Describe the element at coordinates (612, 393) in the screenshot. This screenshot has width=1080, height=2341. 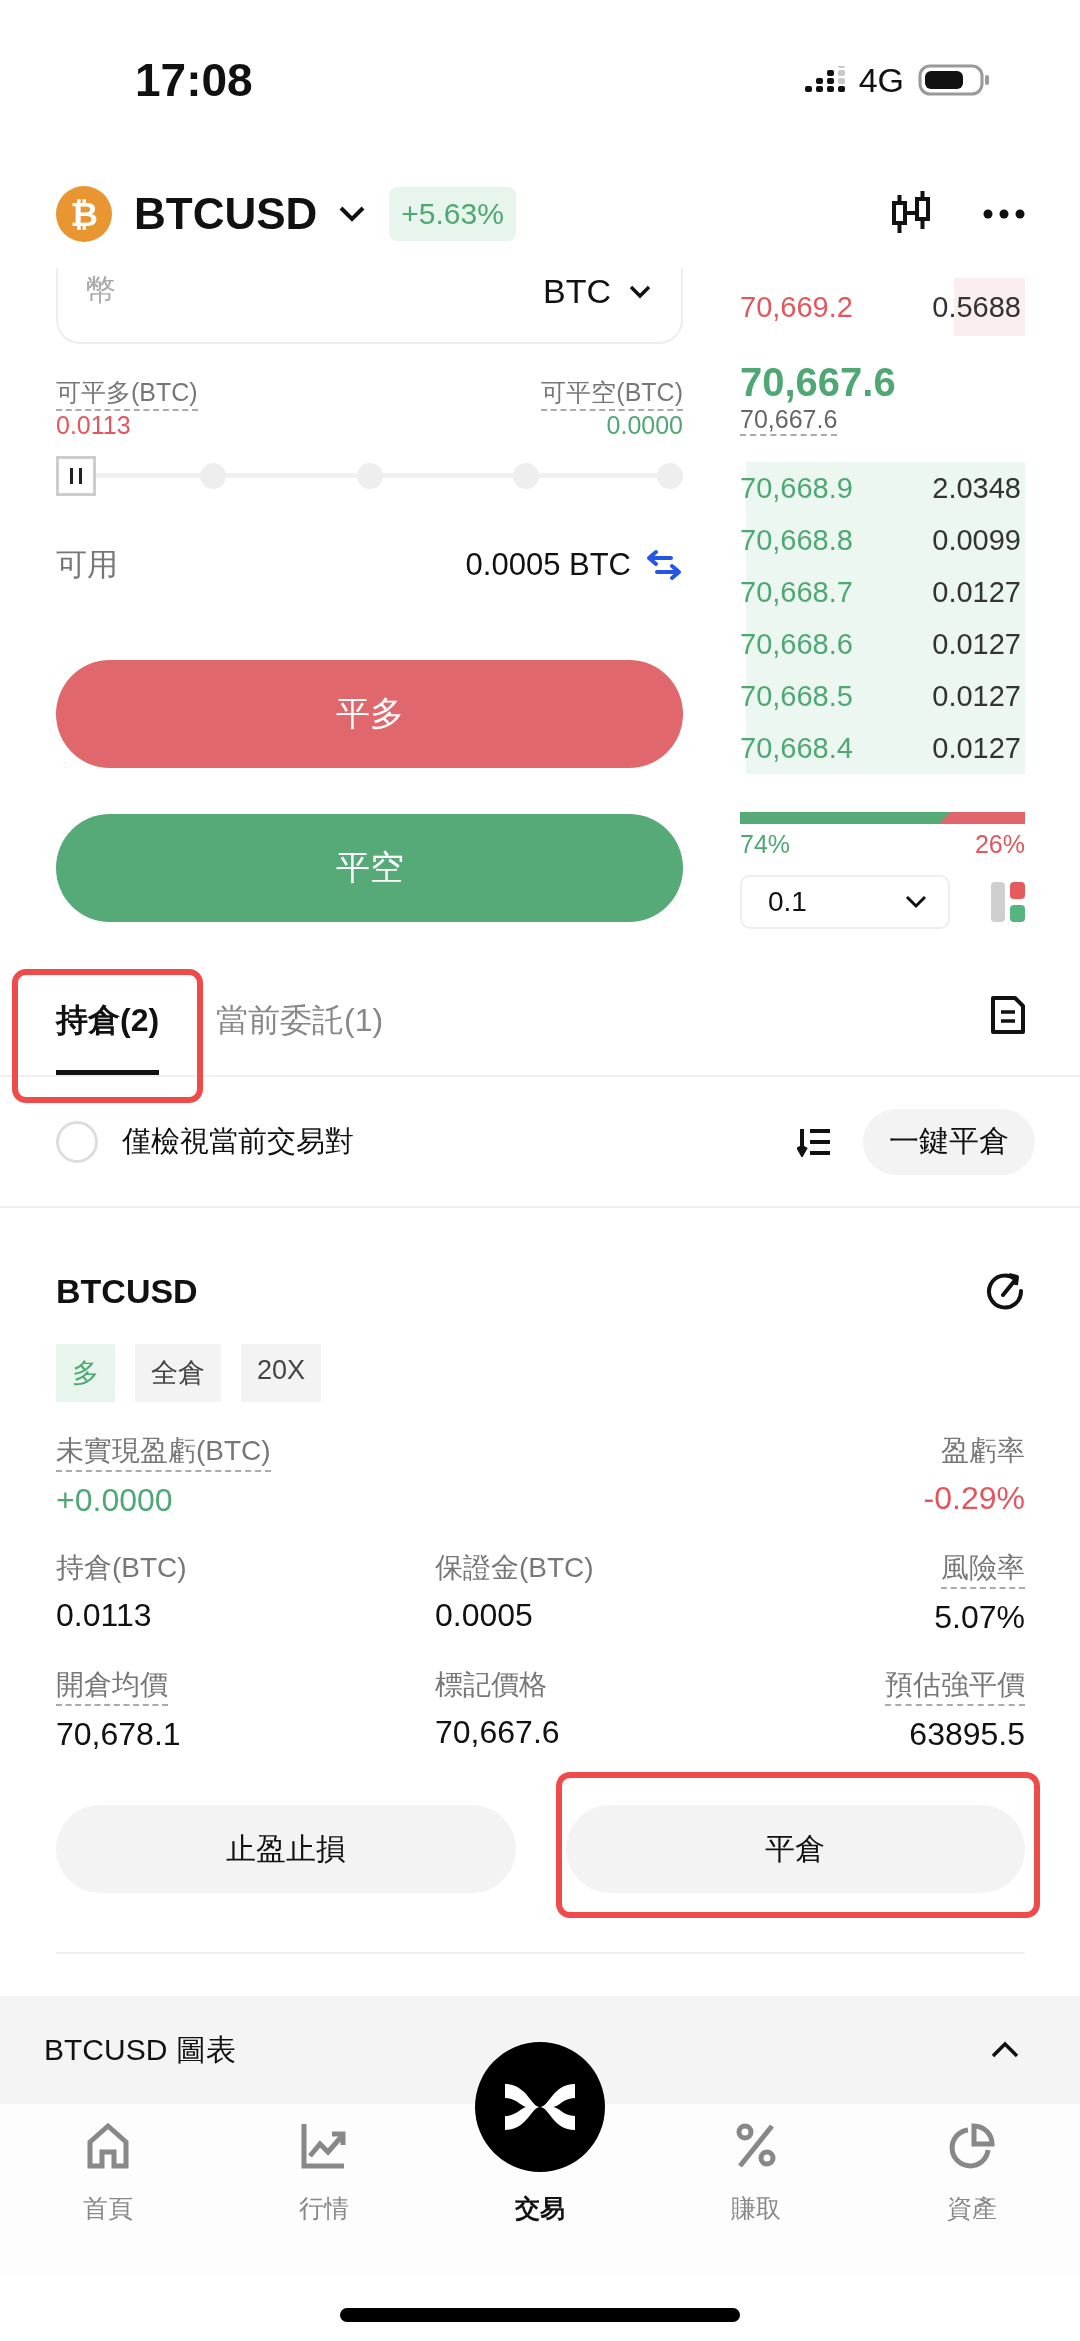
I see `label: 可平空(BTC)` at that location.